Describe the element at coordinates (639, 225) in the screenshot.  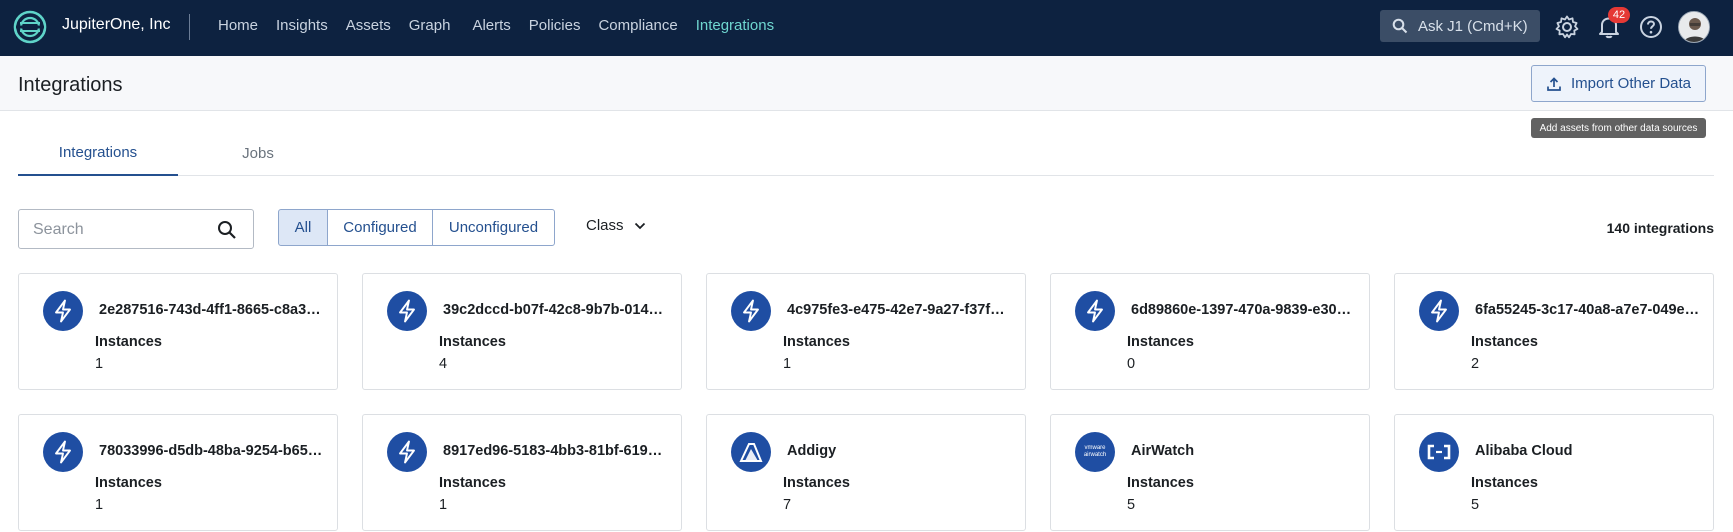
I see `chevron-down-icon` at that location.